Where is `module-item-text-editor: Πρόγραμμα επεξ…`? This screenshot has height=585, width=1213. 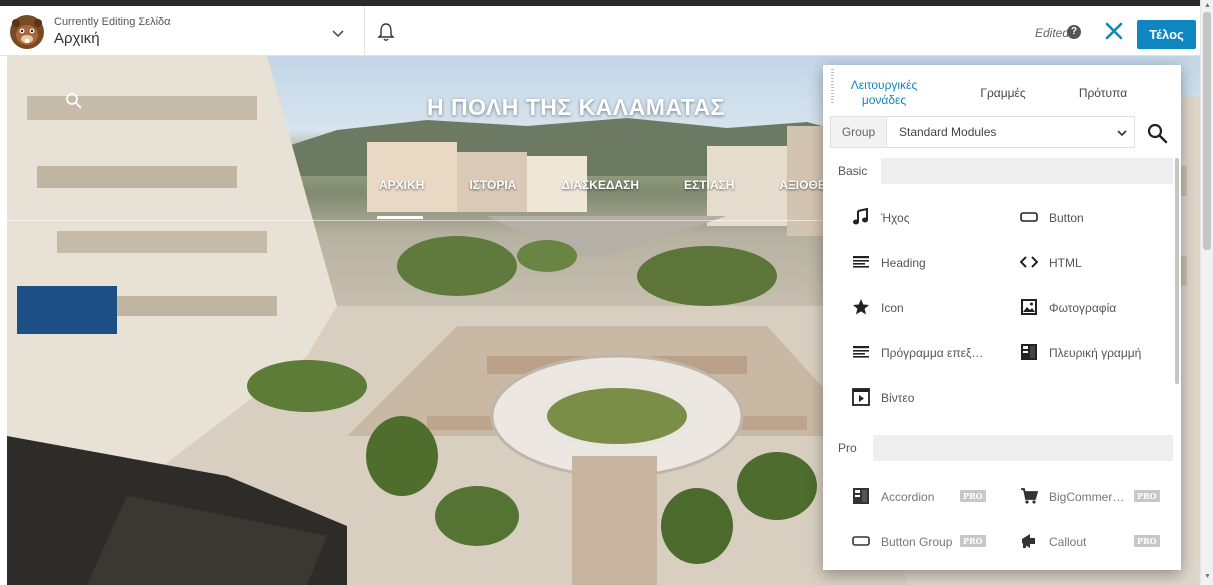 module-item-text-editor: Πρόγραμμα επεξ… is located at coordinates (934, 353).